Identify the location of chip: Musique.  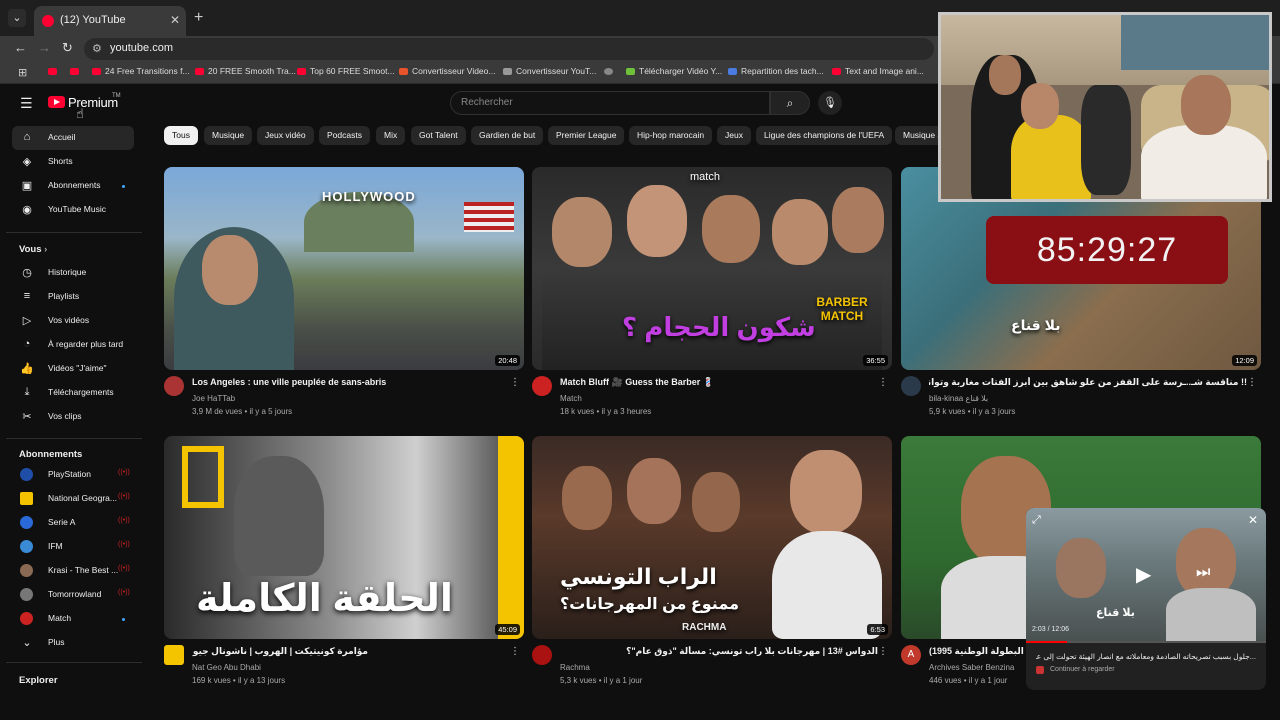
(228, 135).